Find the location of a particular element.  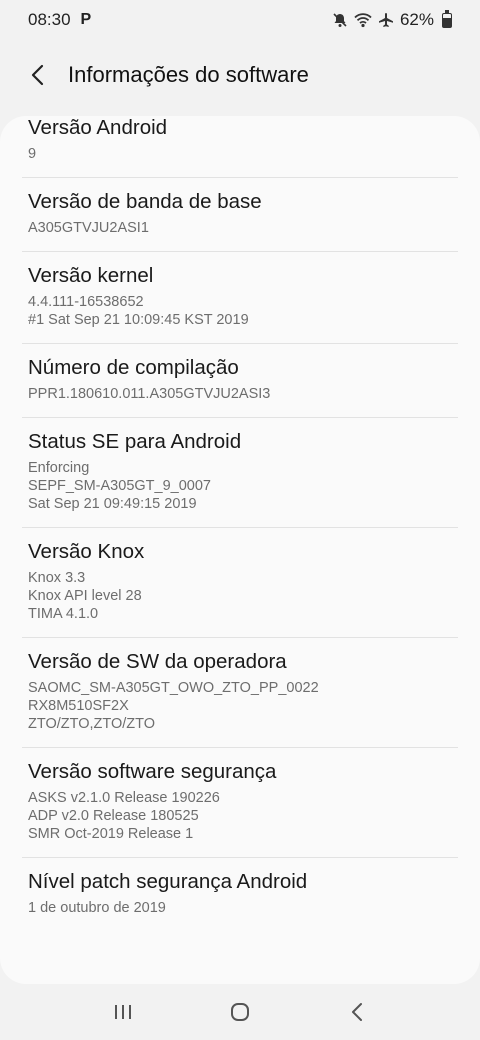

recent-apps-icon is located at coordinates (122, 1012).